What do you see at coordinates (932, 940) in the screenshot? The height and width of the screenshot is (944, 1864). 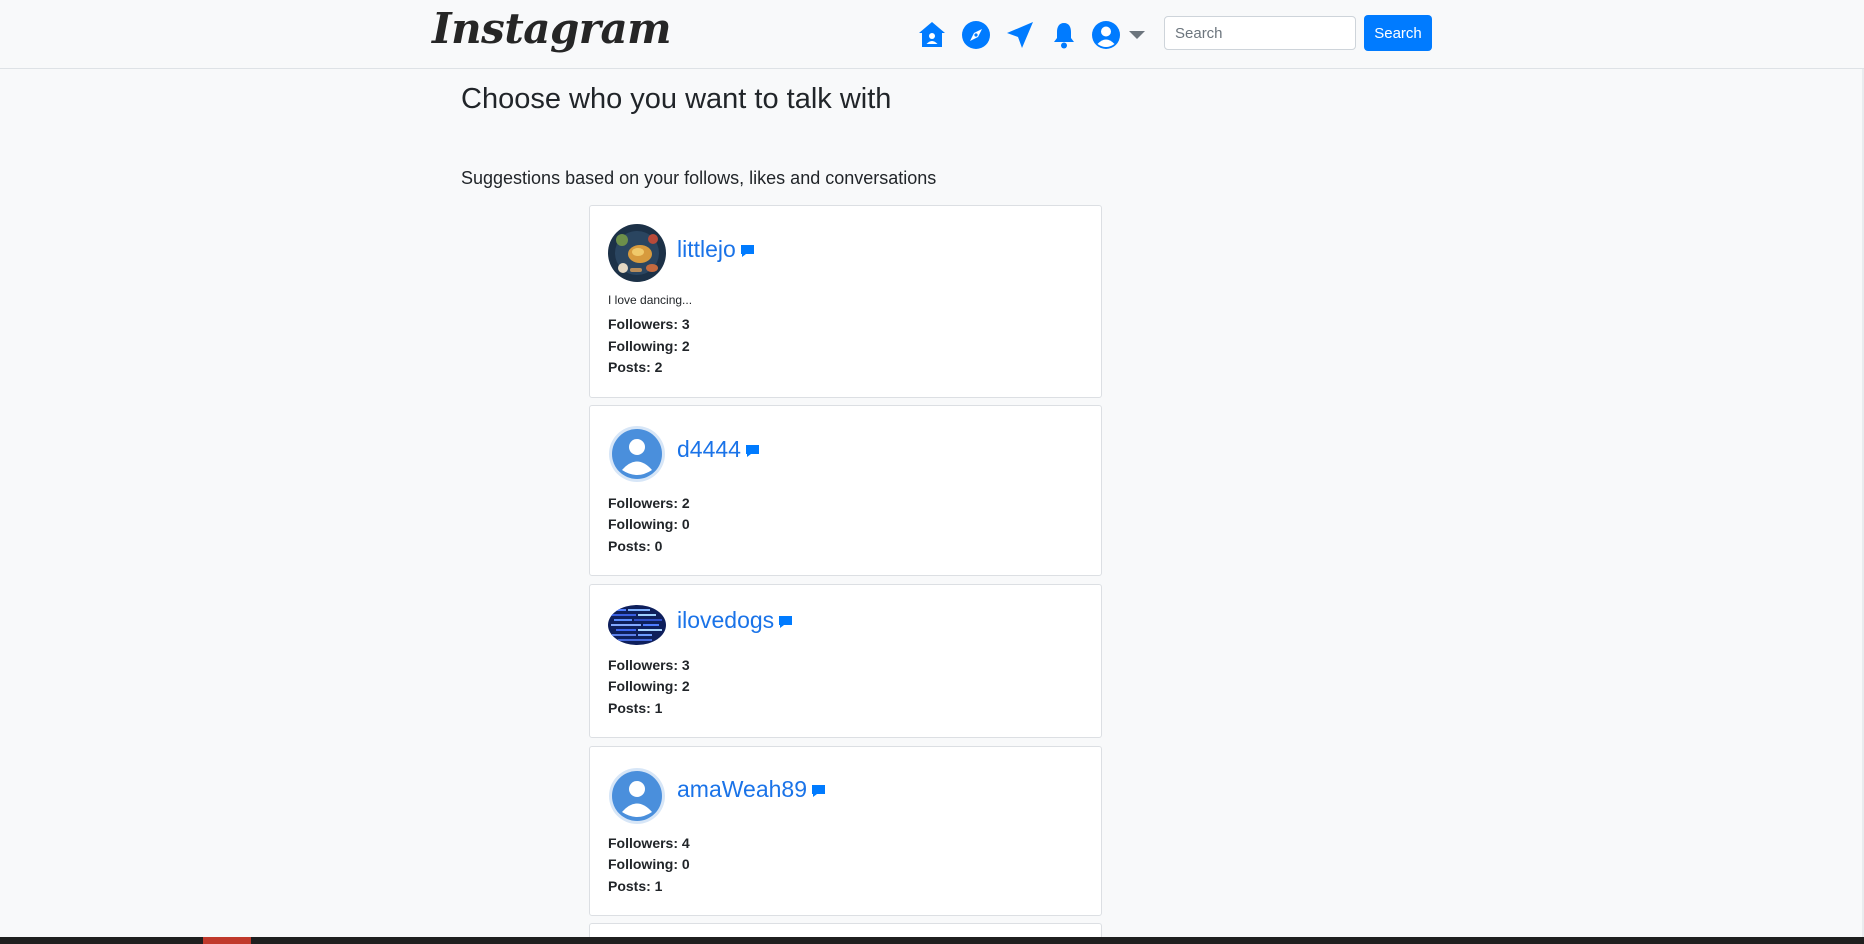 I see `os-taskbar` at bounding box center [932, 940].